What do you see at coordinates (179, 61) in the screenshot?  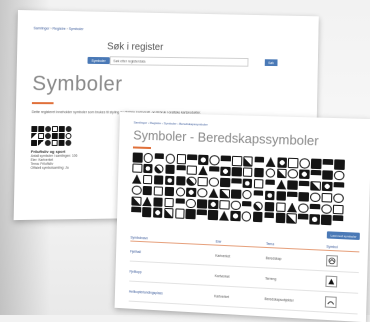 I see `search-input: Søk etter registerdata` at bounding box center [179, 61].